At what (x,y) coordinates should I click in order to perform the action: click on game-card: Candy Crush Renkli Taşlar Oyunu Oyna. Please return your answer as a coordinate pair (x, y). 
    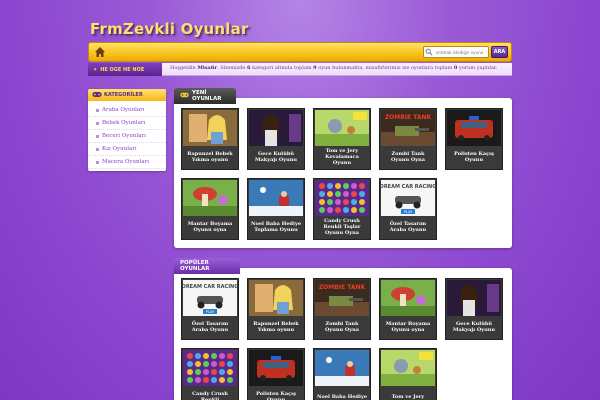
    Looking at the image, I should click on (342, 209).